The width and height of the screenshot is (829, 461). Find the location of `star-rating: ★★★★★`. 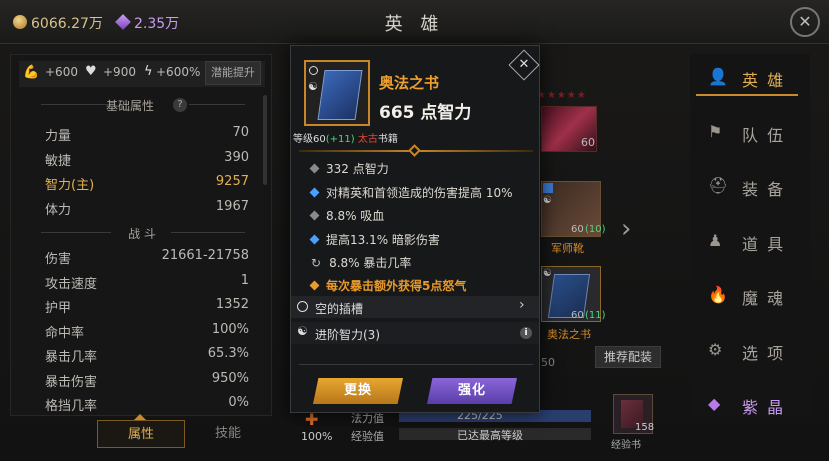

star-rating: ★★★★★ is located at coordinates (562, 95).